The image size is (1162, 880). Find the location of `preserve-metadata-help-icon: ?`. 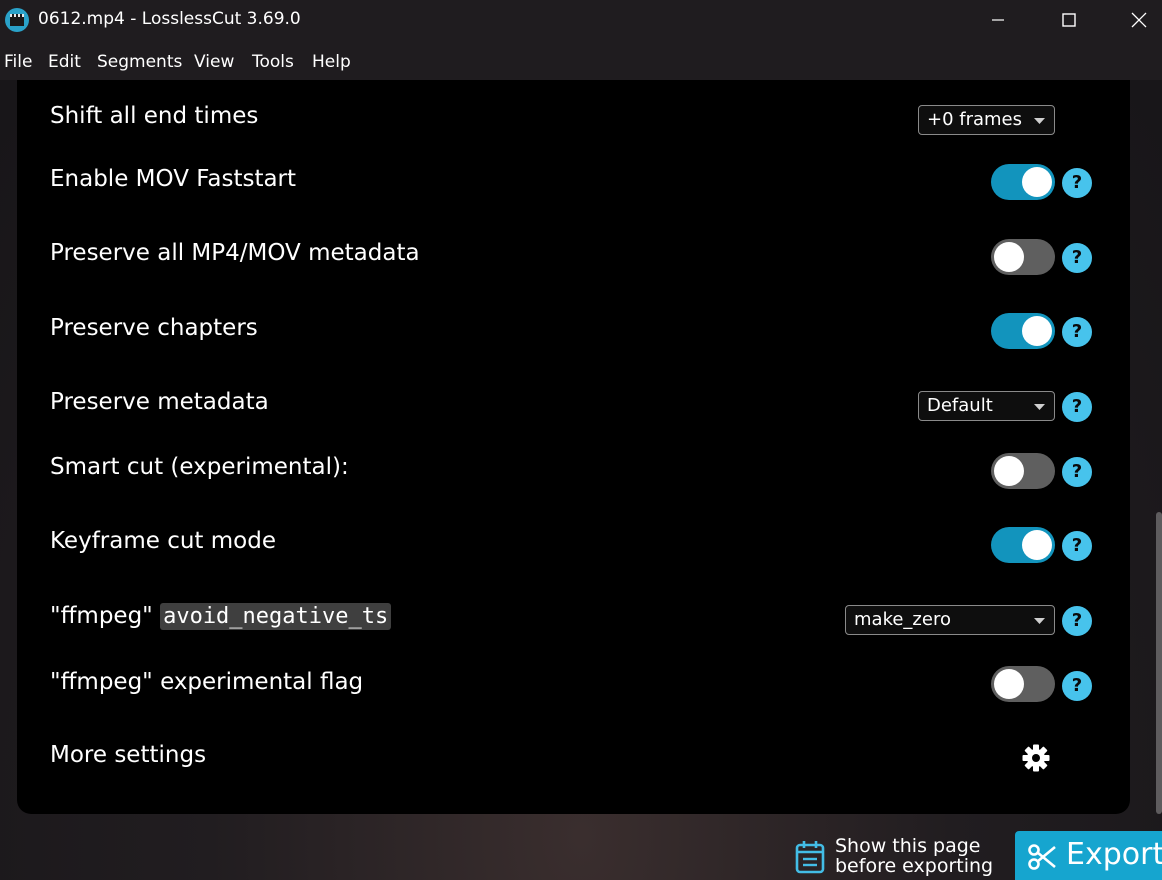

preserve-metadata-help-icon: ? is located at coordinates (1077, 407).